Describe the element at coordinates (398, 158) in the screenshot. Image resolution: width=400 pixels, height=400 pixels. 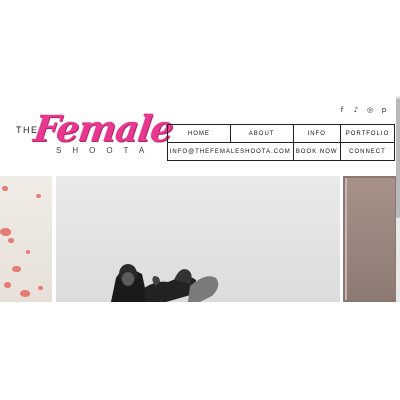
I see `scrollbar-thumb` at that location.